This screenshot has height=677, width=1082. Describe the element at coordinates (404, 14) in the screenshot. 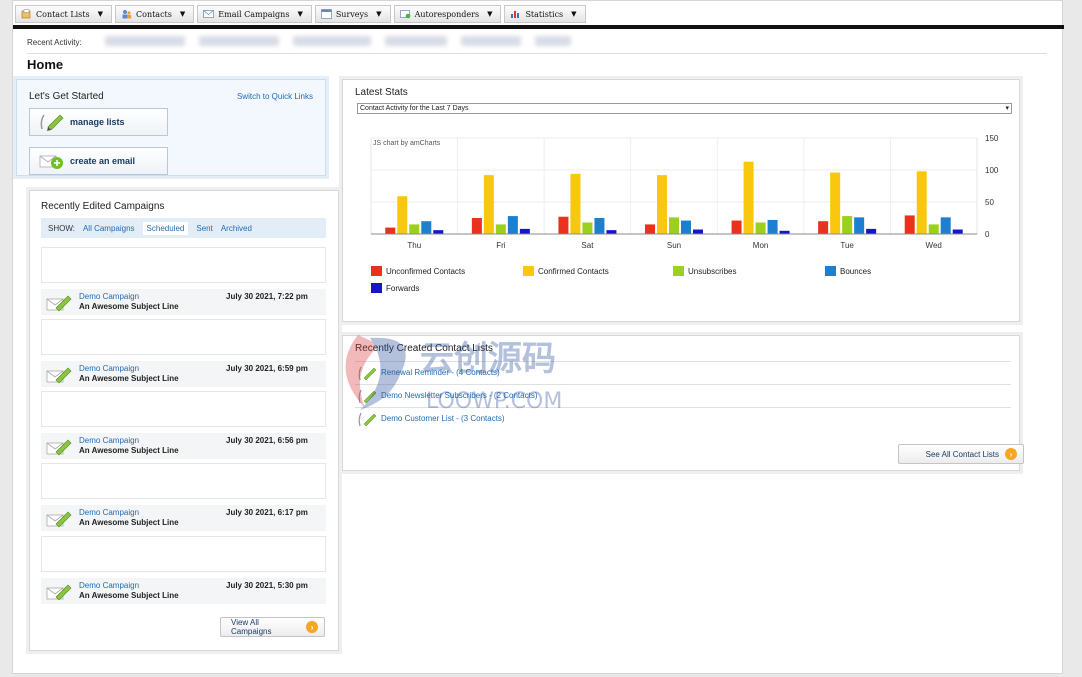

I see `autoresponder-icon` at that location.